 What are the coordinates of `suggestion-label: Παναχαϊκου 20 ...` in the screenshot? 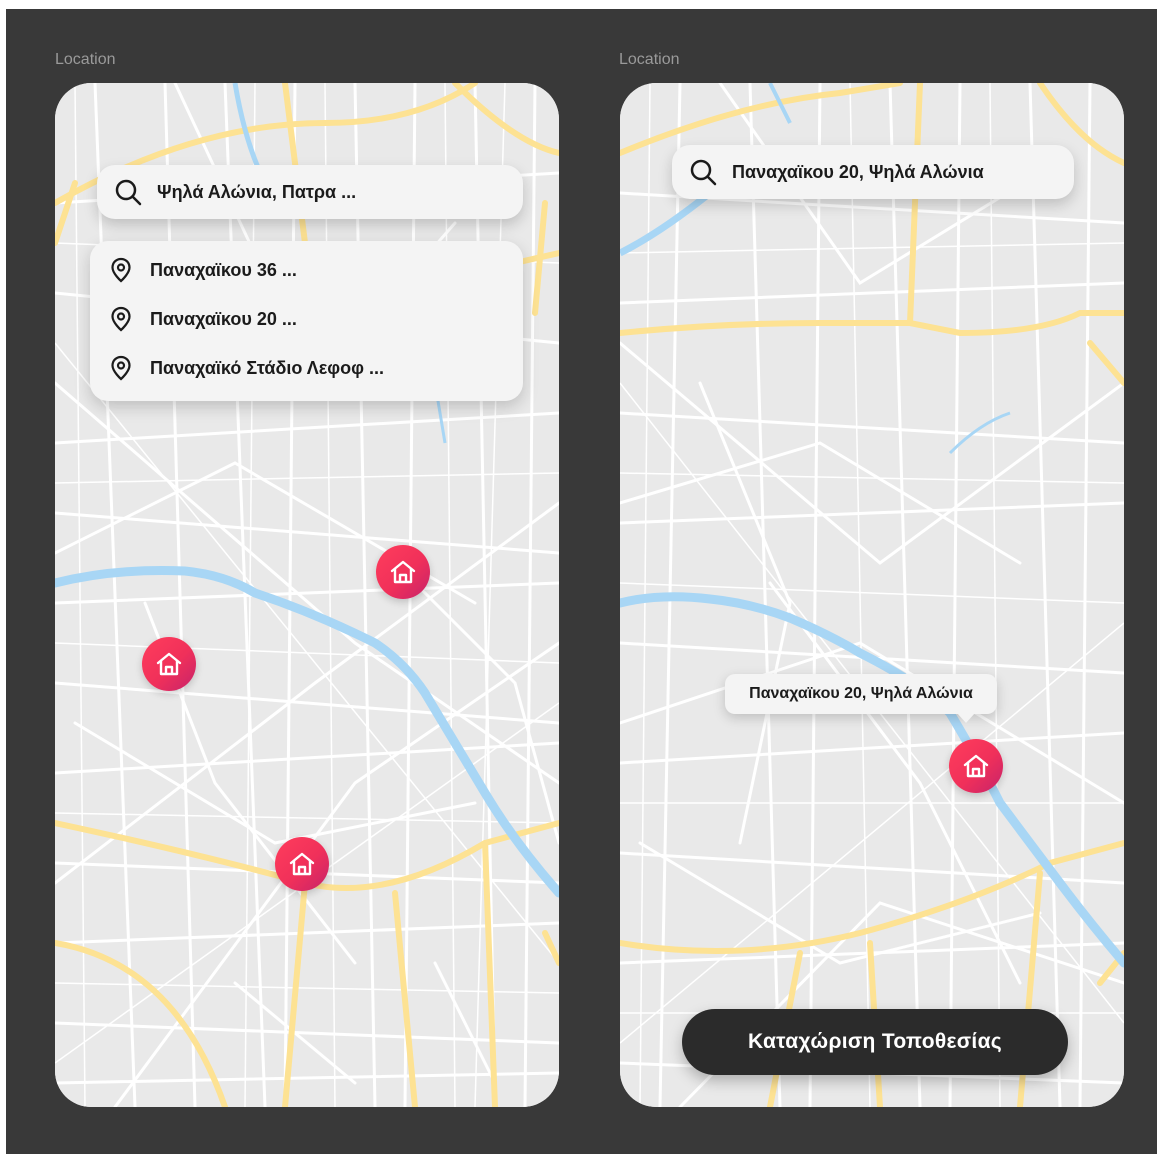 It's located at (223, 318).